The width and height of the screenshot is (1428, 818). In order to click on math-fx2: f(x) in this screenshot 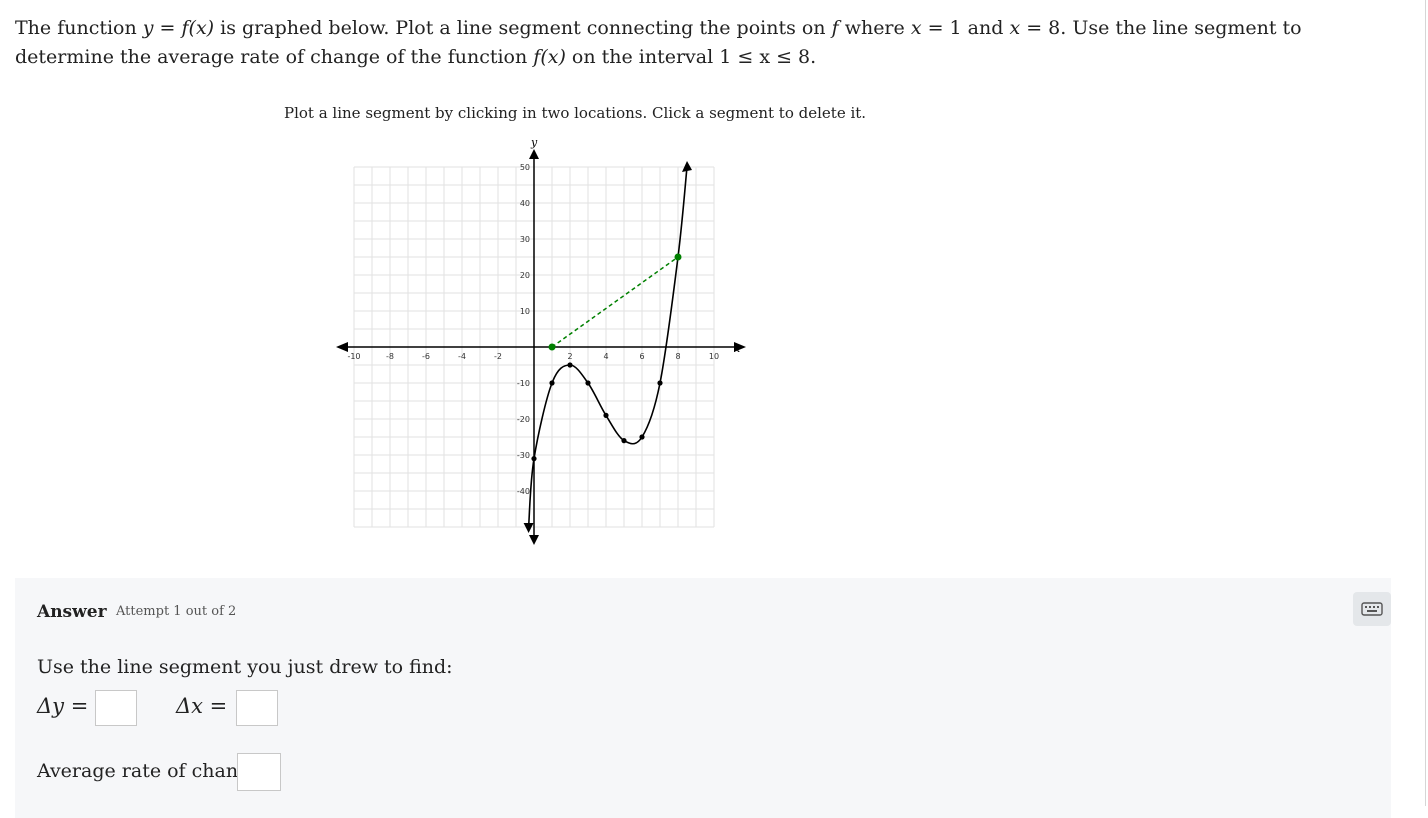, I will do `click(549, 57)`.